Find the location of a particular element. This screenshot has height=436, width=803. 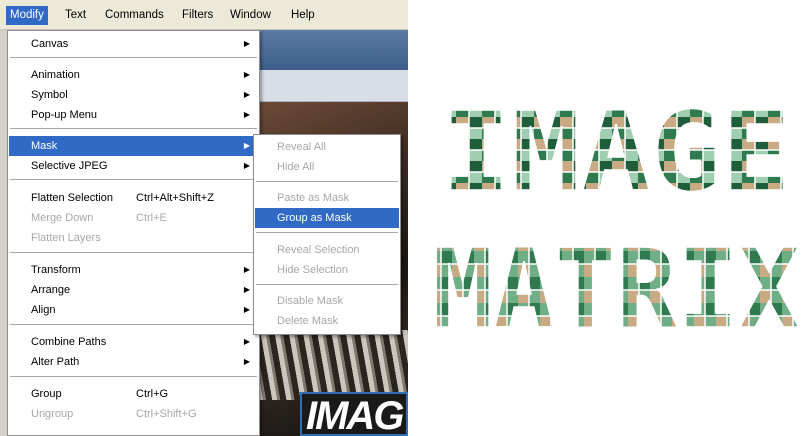

menu-item-group: Group Ctrl+G is located at coordinates (133, 394).